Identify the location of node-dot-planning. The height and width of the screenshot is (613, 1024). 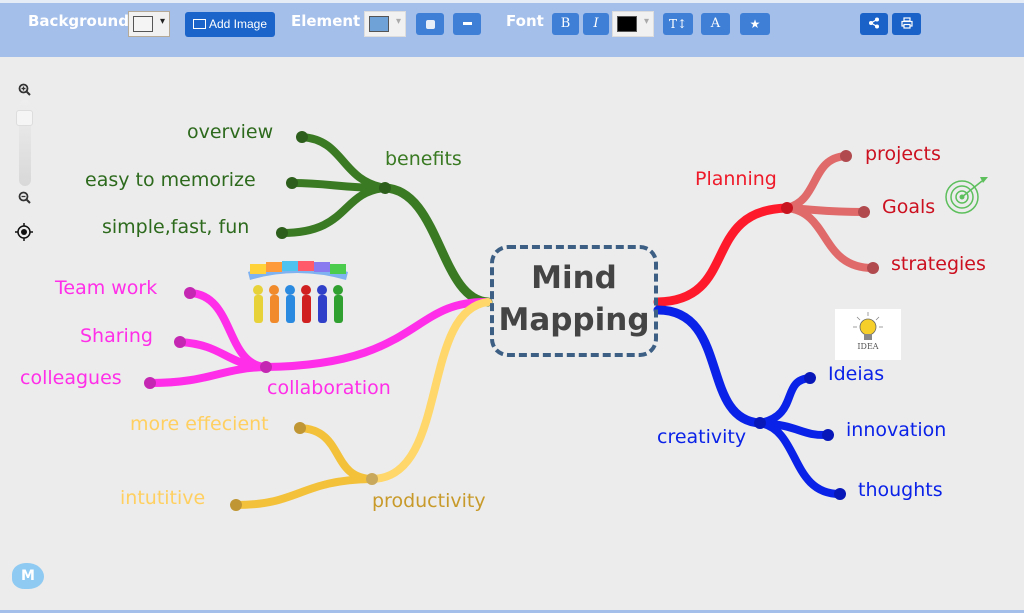
(787, 208).